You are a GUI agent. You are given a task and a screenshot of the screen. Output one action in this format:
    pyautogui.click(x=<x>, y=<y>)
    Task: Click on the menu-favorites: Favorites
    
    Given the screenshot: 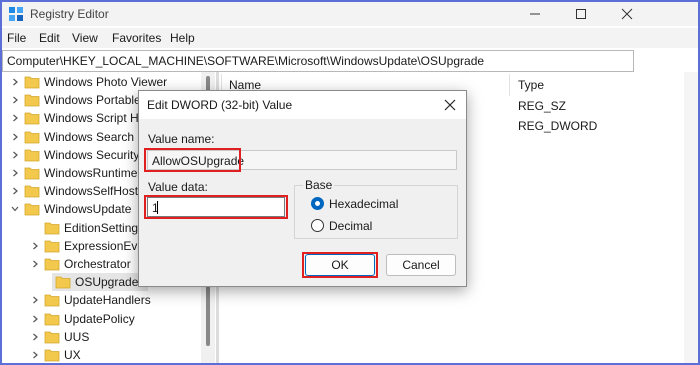 What is the action you would take?
    pyautogui.click(x=136, y=38)
    